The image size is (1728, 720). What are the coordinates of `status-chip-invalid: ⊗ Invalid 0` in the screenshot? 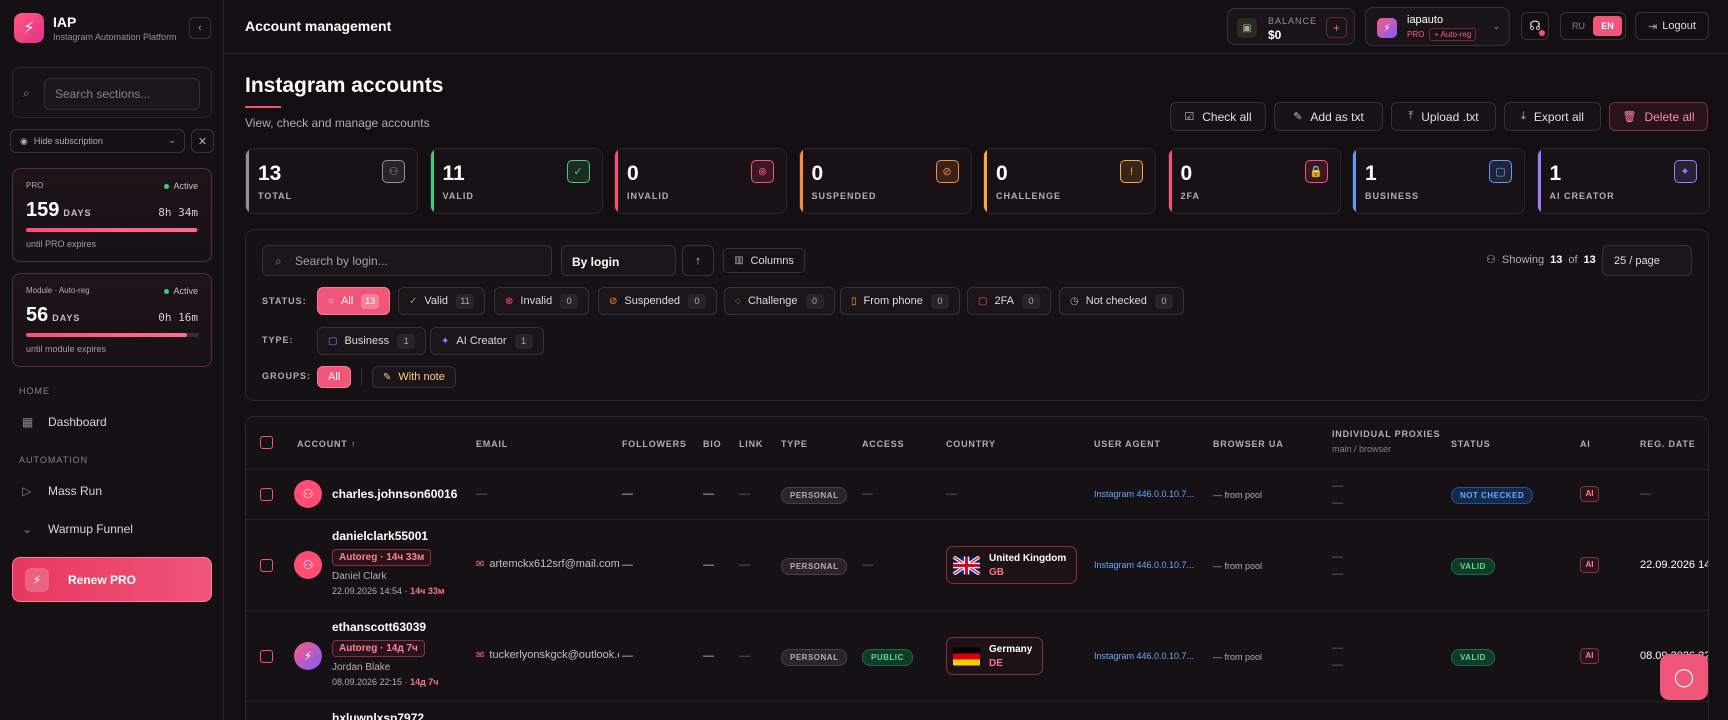 It's located at (542, 301).